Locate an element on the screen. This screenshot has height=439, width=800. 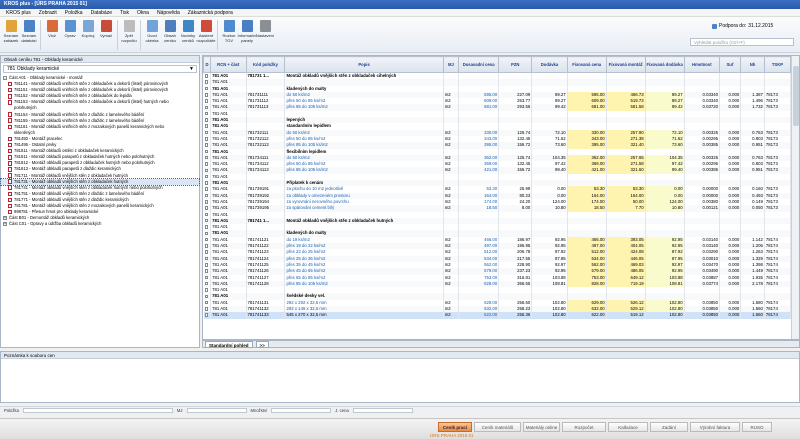
column-header-fixovana-cena: Fixovaná cena is located at coordinates (586, 64).